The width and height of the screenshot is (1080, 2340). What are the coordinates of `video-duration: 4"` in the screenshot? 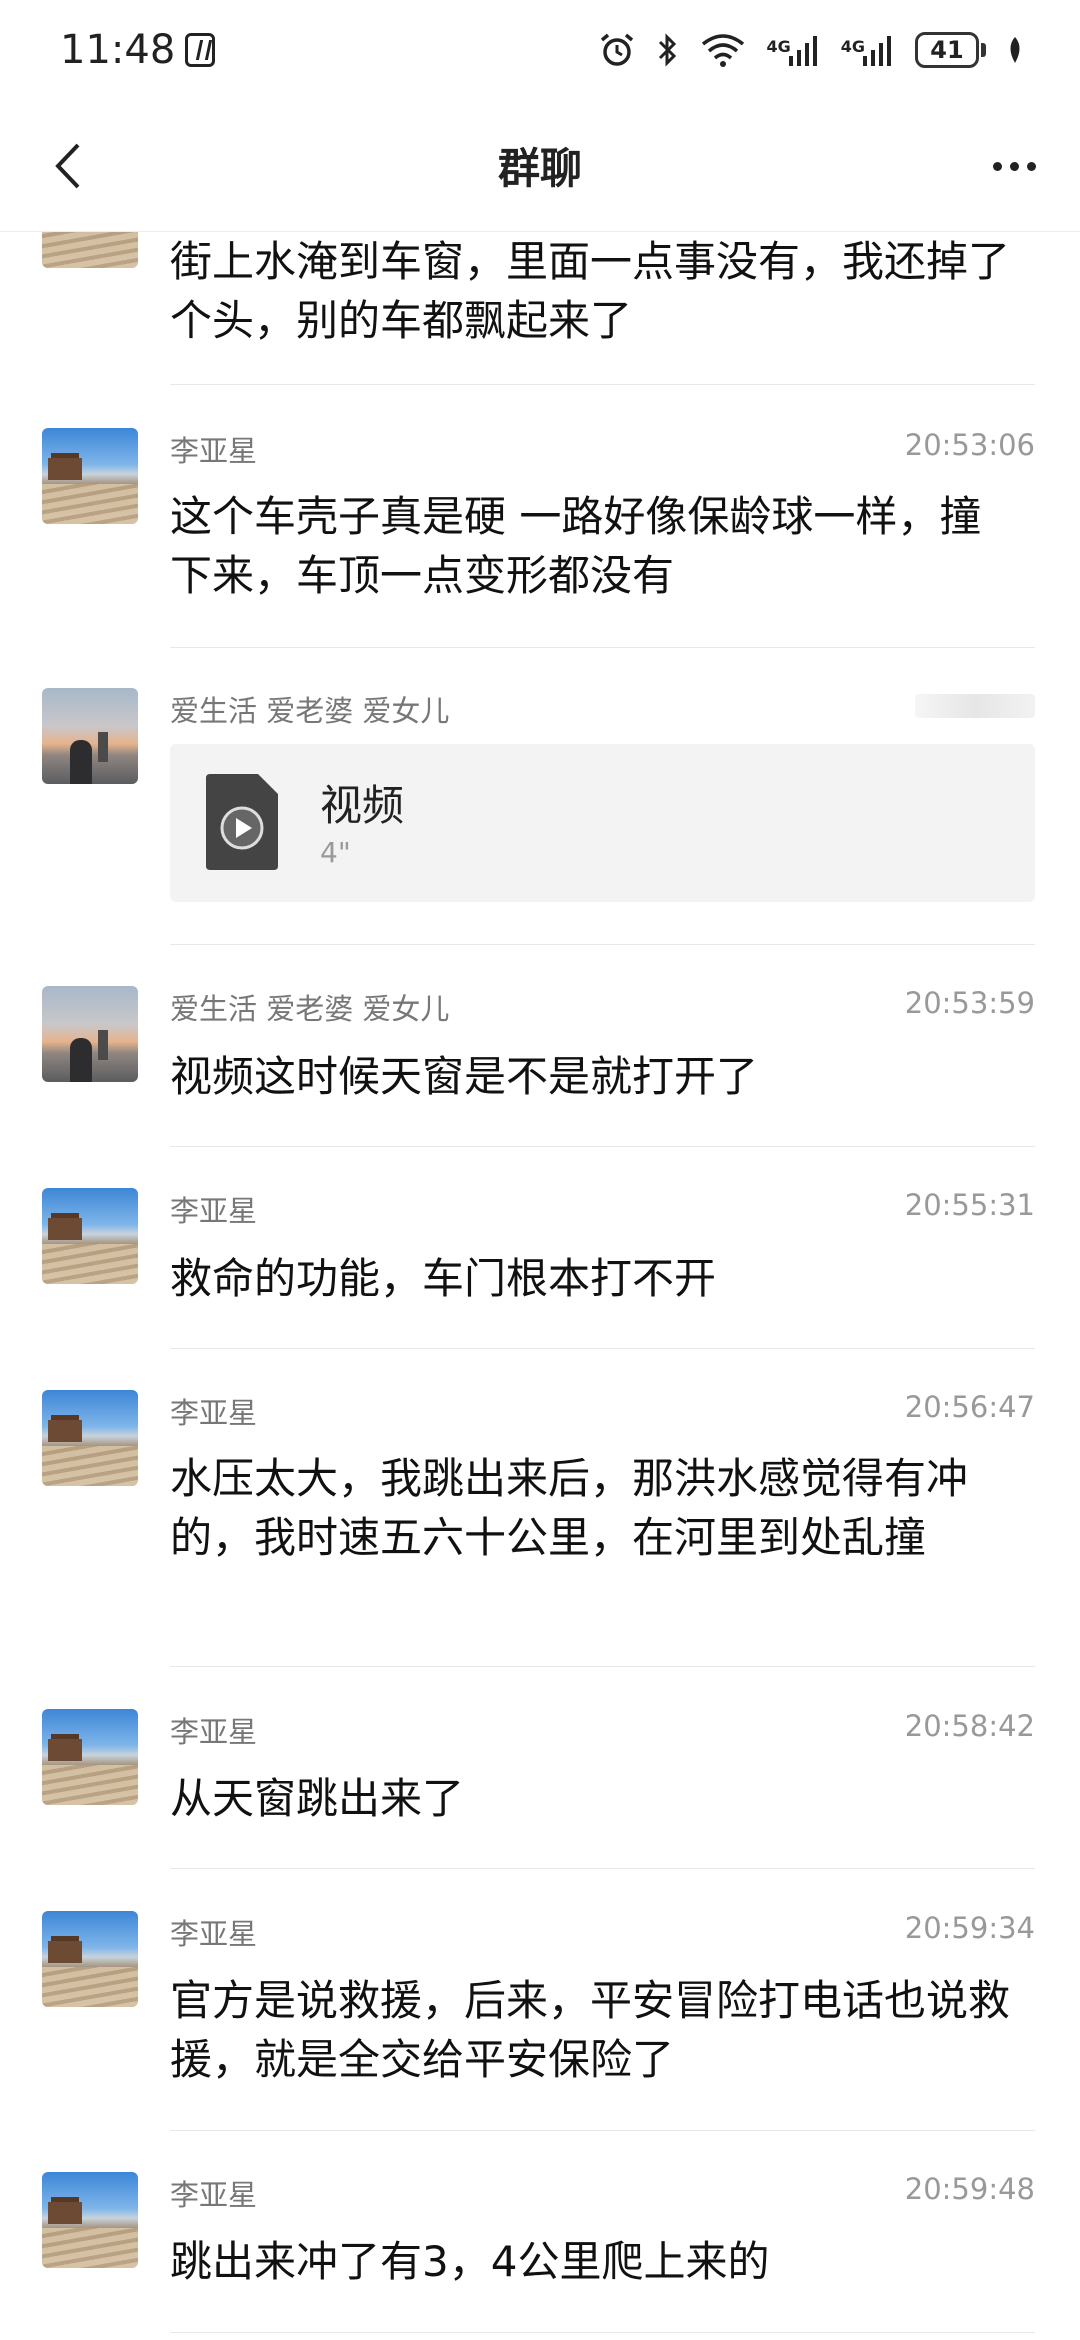 It's located at (335, 852).